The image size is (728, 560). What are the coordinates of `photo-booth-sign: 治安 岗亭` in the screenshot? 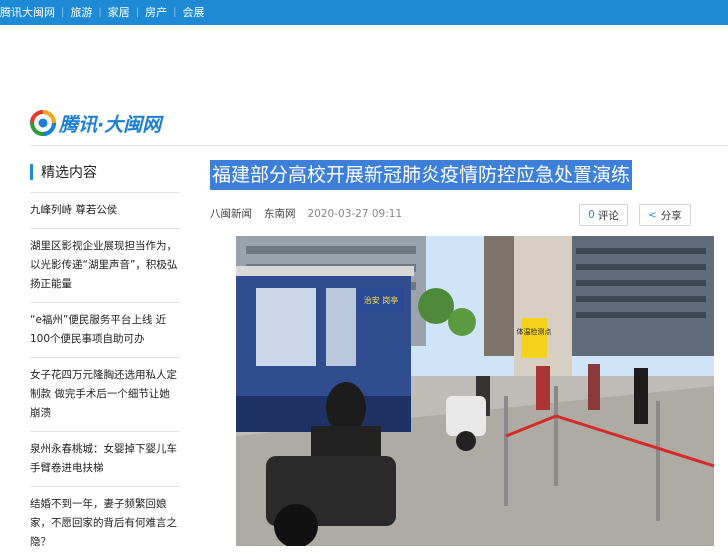 It's located at (381, 300).